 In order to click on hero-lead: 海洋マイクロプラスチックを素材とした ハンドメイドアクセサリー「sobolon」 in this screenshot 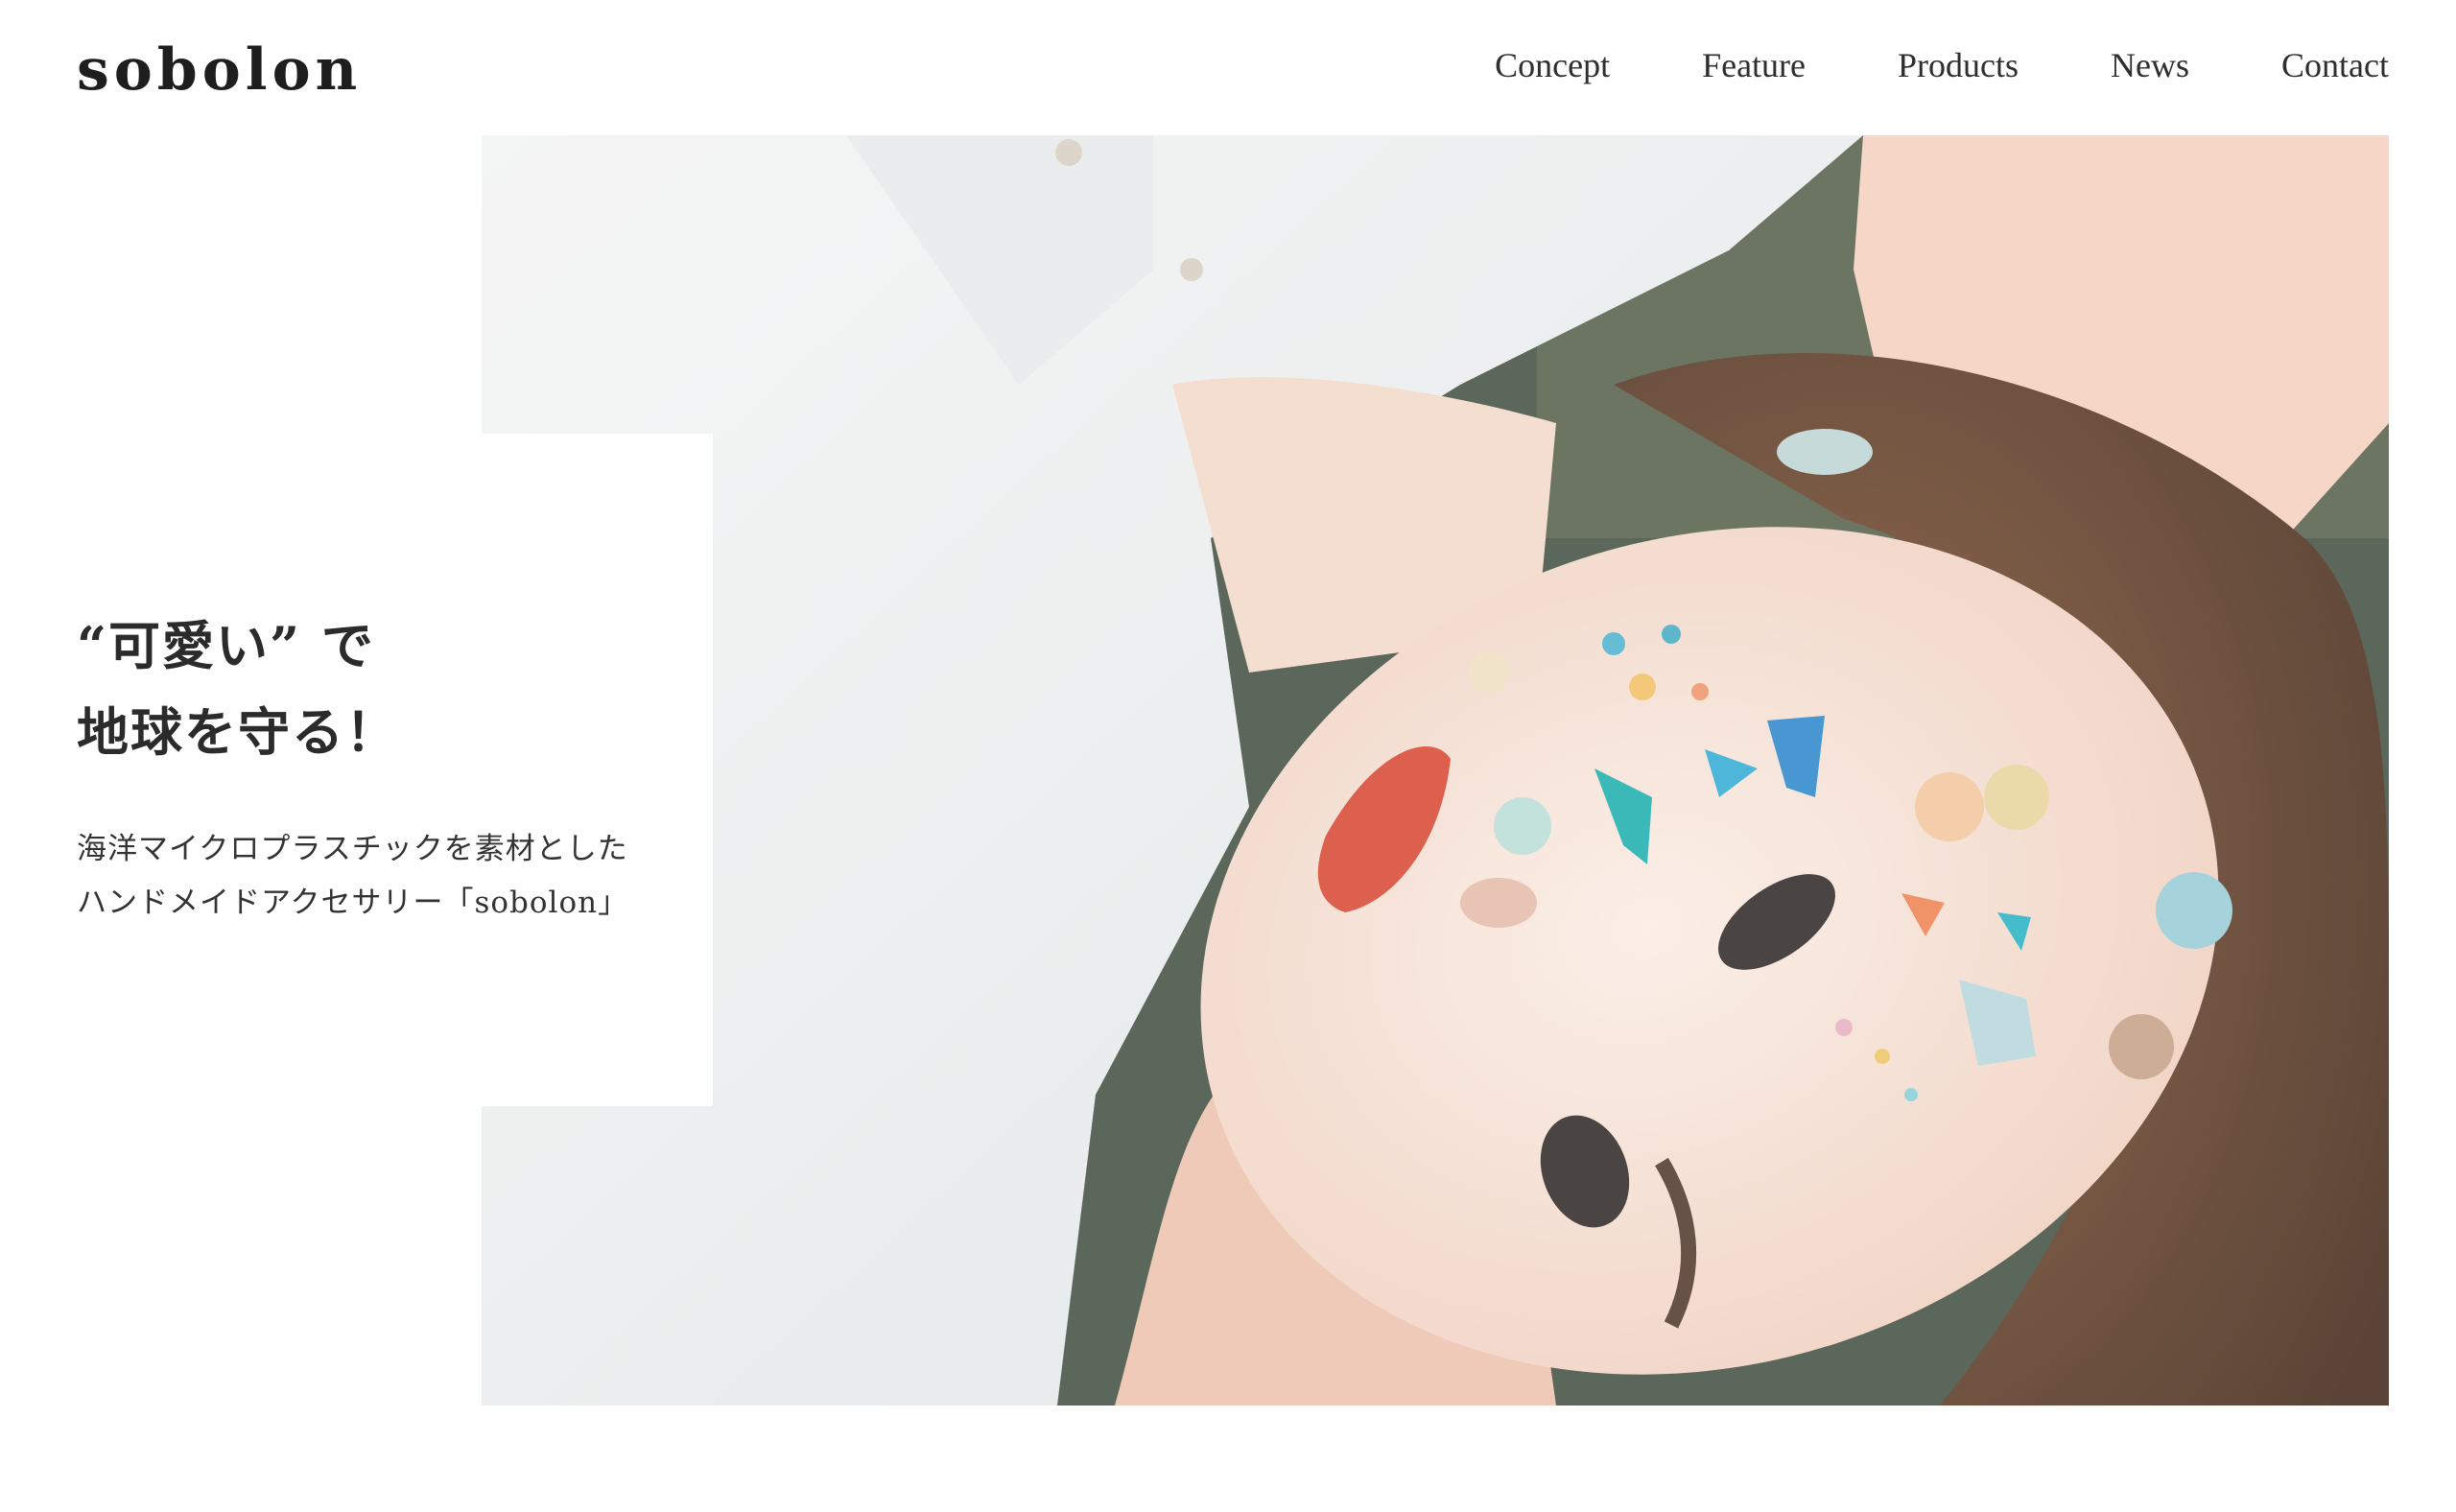, I will do `click(352, 876)`.